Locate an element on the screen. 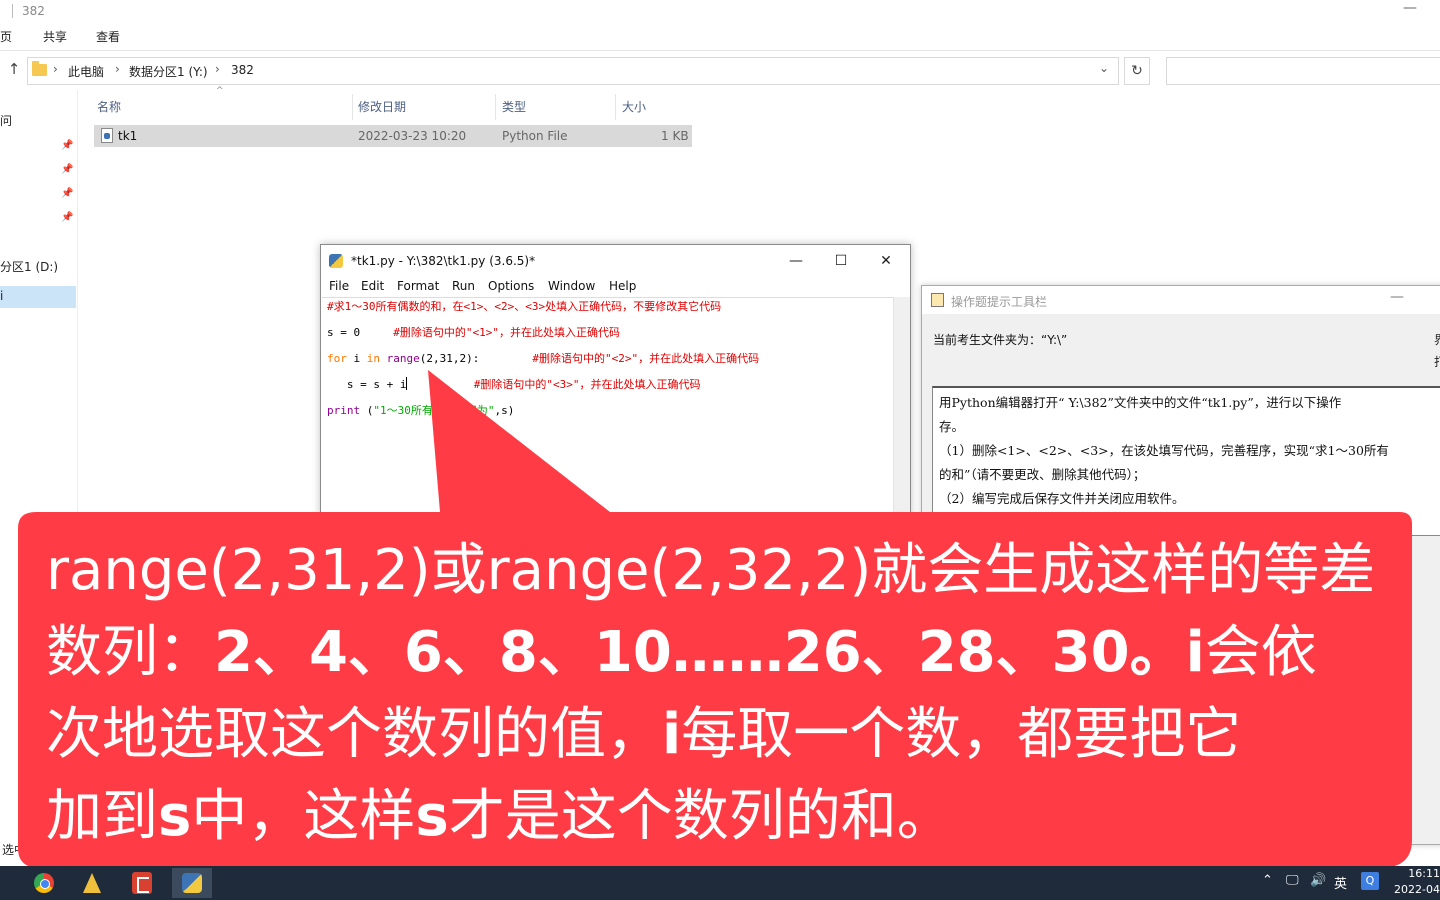 This screenshot has height=900, width=1440. ime-language: 英 is located at coordinates (1340, 882).